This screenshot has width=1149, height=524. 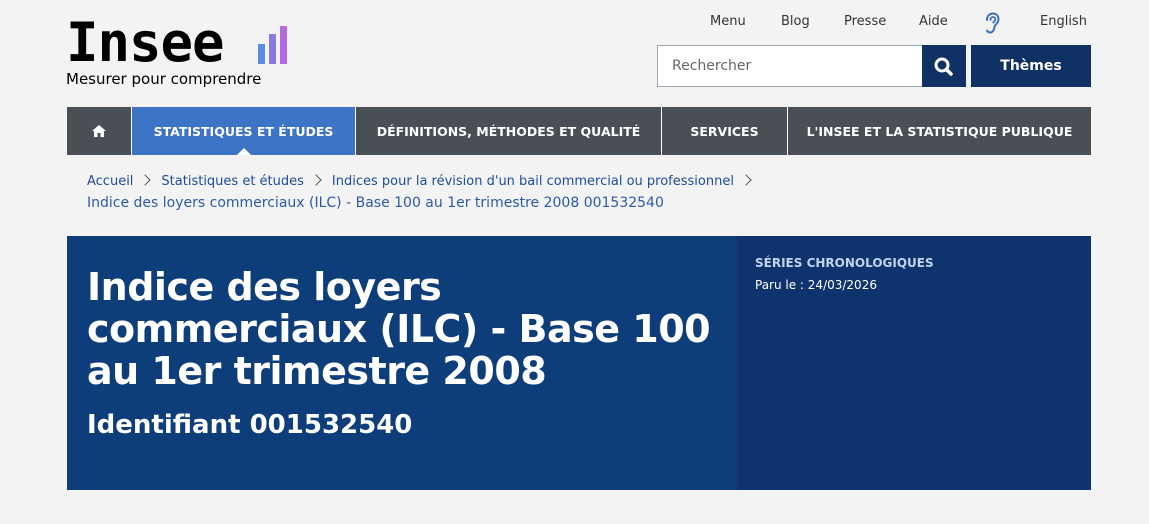 What do you see at coordinates (1031, 66) in the screenshot?
I see `themes-button: Thèmes` at bounding box center [1031, 66].